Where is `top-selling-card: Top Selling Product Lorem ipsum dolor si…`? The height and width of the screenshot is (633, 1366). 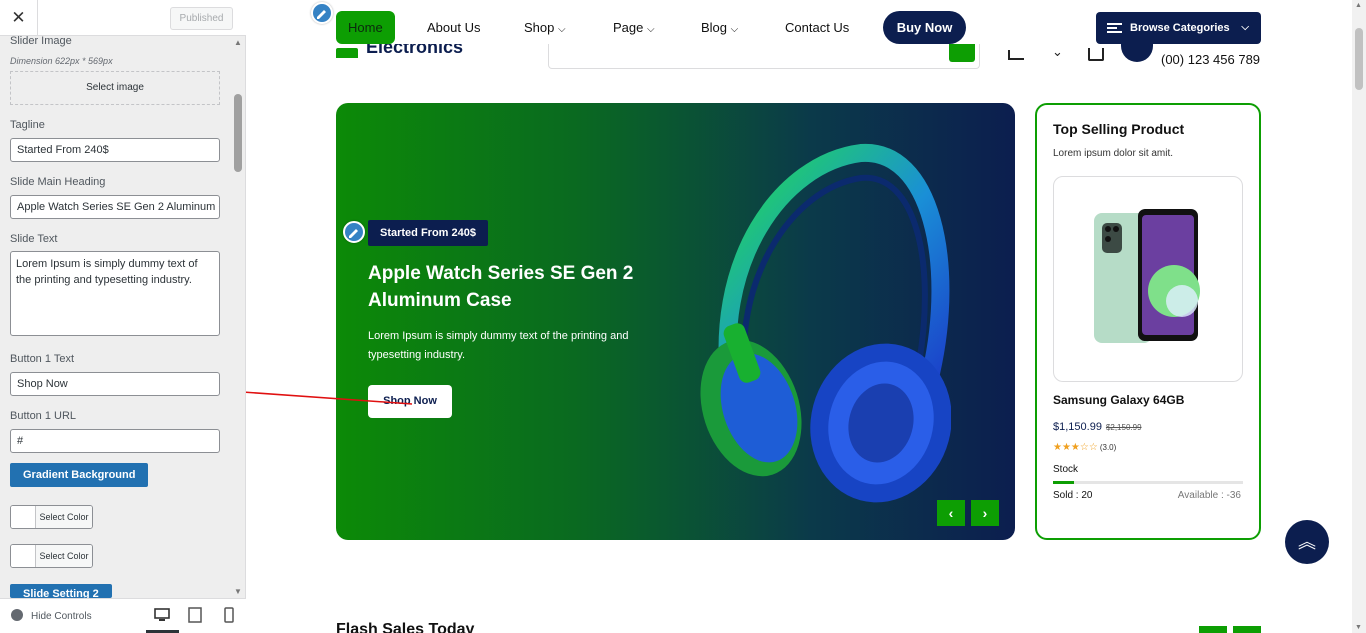 top-selling-card: Top Selling Product Lorem ipsum dolor si… is located at coordinates (1148, 321).